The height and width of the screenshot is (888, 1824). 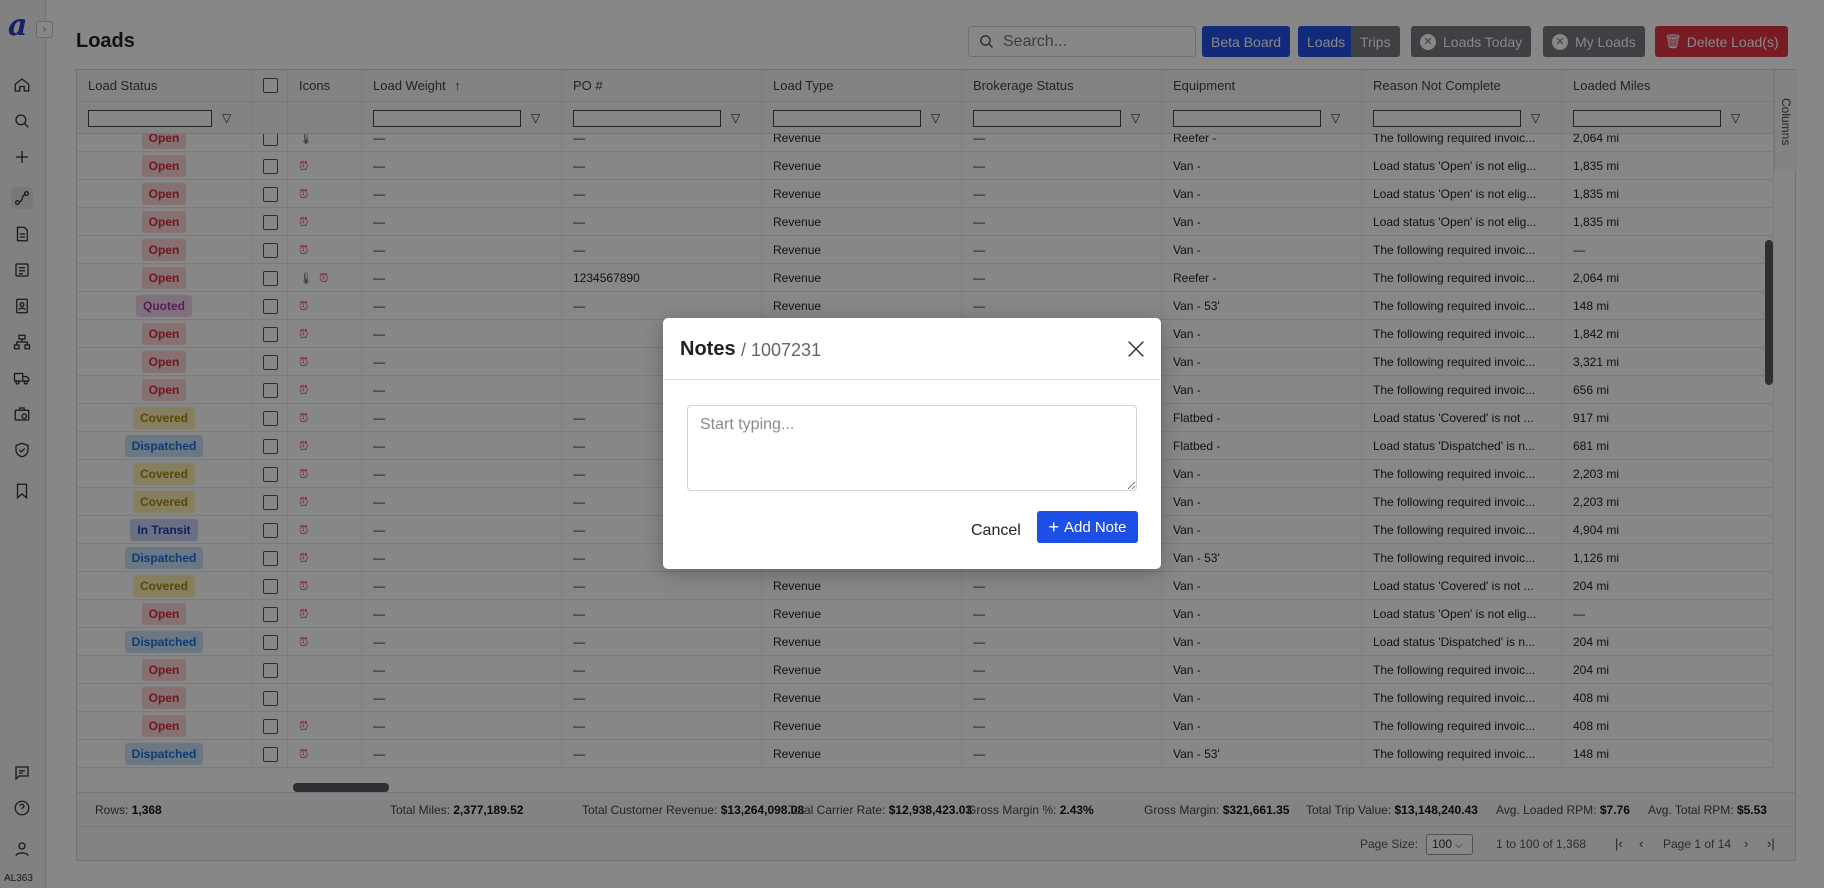 I want to click on modal-header: Notes / 1007231, so click(x=912, y=349).